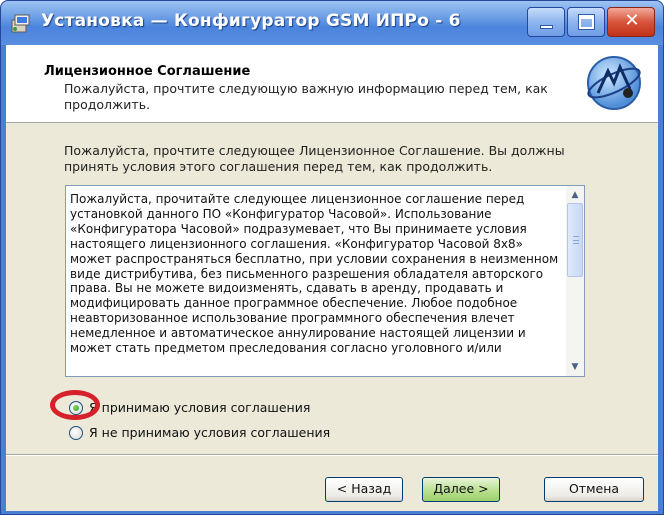 This screenshot has height=515, width=664. Describe the element at coordinates (364, 489) in the screenshot. I see `back-button: < Назад` at that location.